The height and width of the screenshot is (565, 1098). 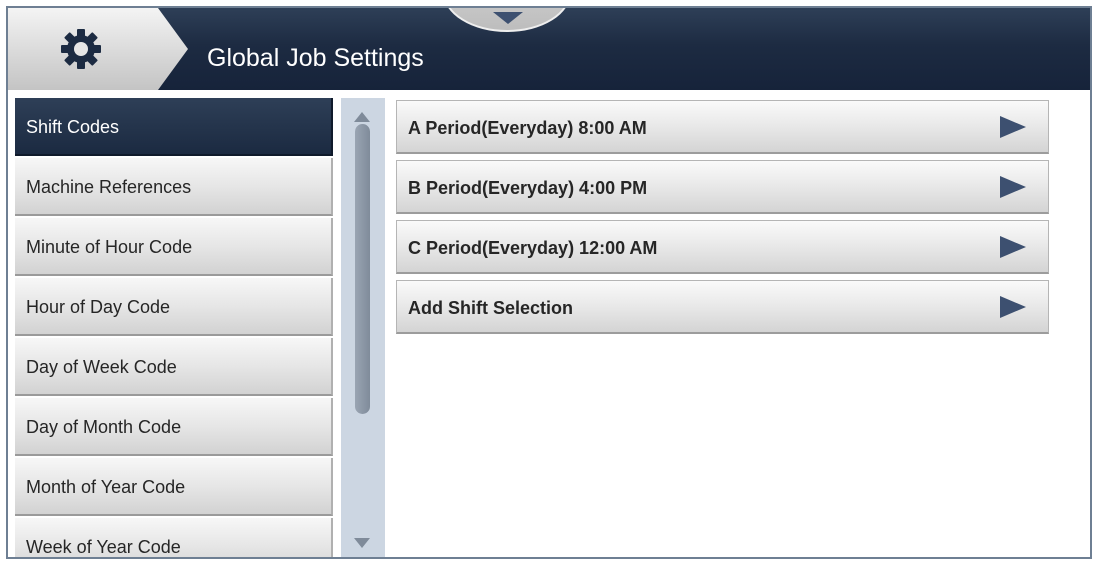 I want to click on scroll-down-icon, so click(x=362, y=543).